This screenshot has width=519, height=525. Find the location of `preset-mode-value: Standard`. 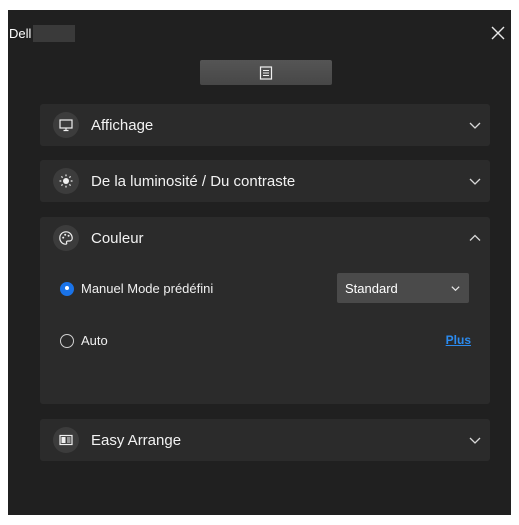

preset-mode-value: Standard is located at coordinates (371, 288).